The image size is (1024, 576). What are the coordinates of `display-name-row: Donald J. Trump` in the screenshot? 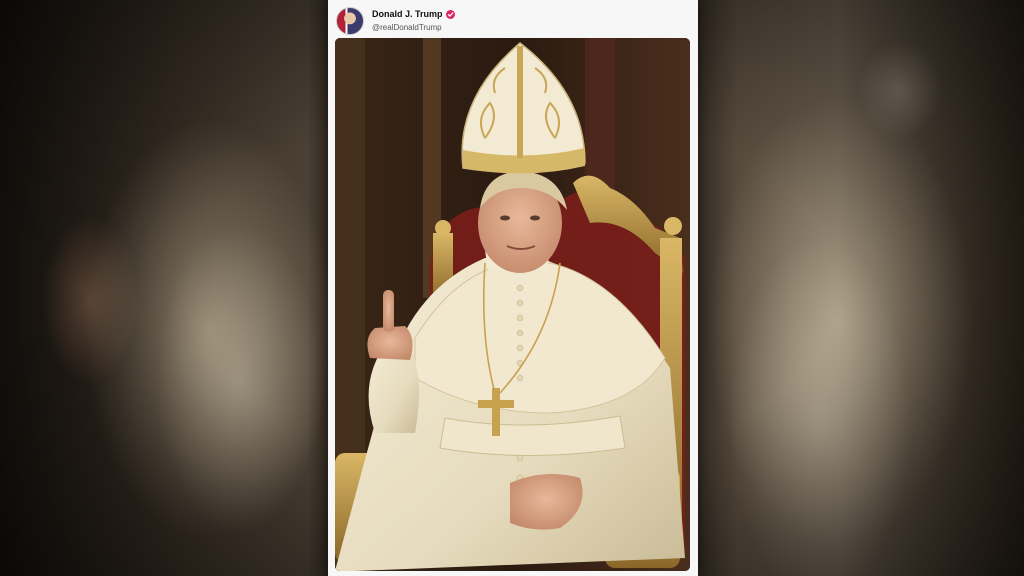 It's located at (413, 14).